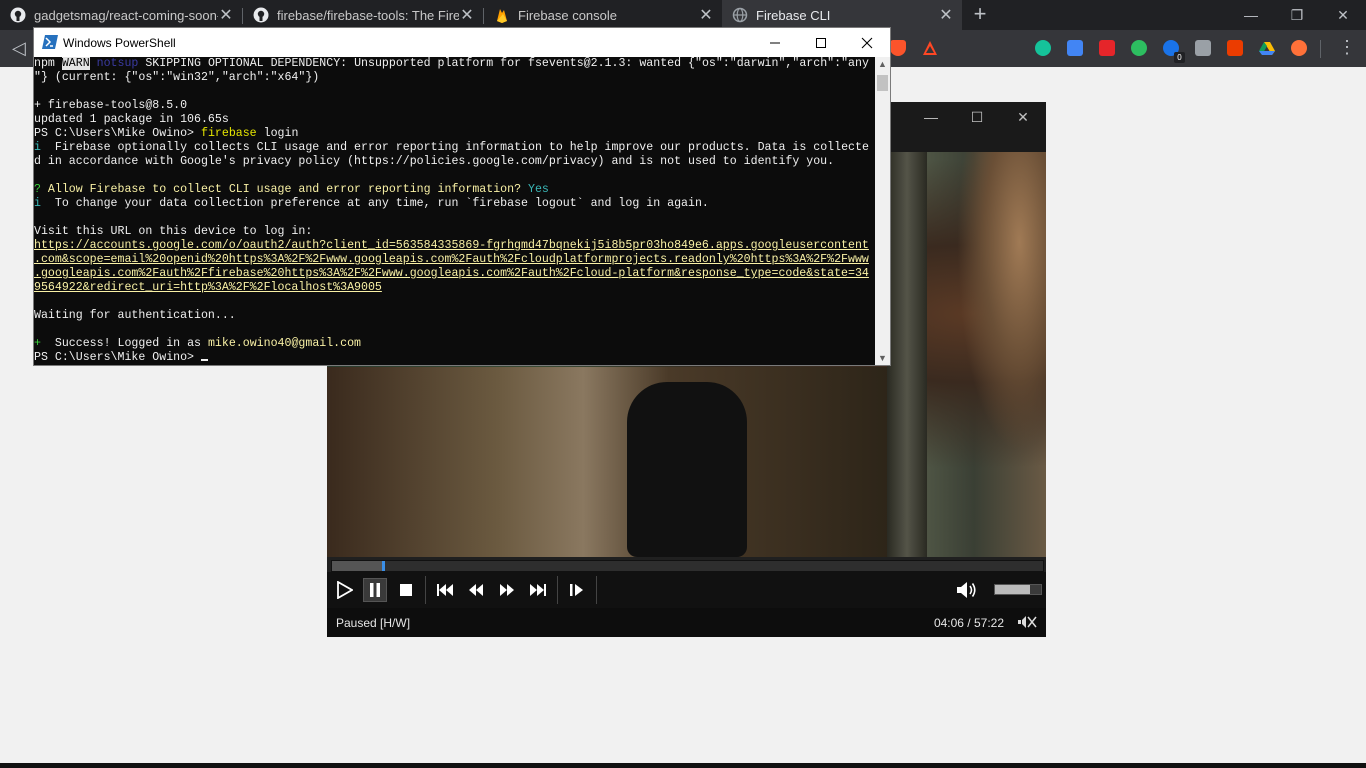 The width and height of the screenshot is (1366, 768). Describe the element at coordinates (882, 358) in the screenshot. I see `scroll-down-icon: ▼` at that location.